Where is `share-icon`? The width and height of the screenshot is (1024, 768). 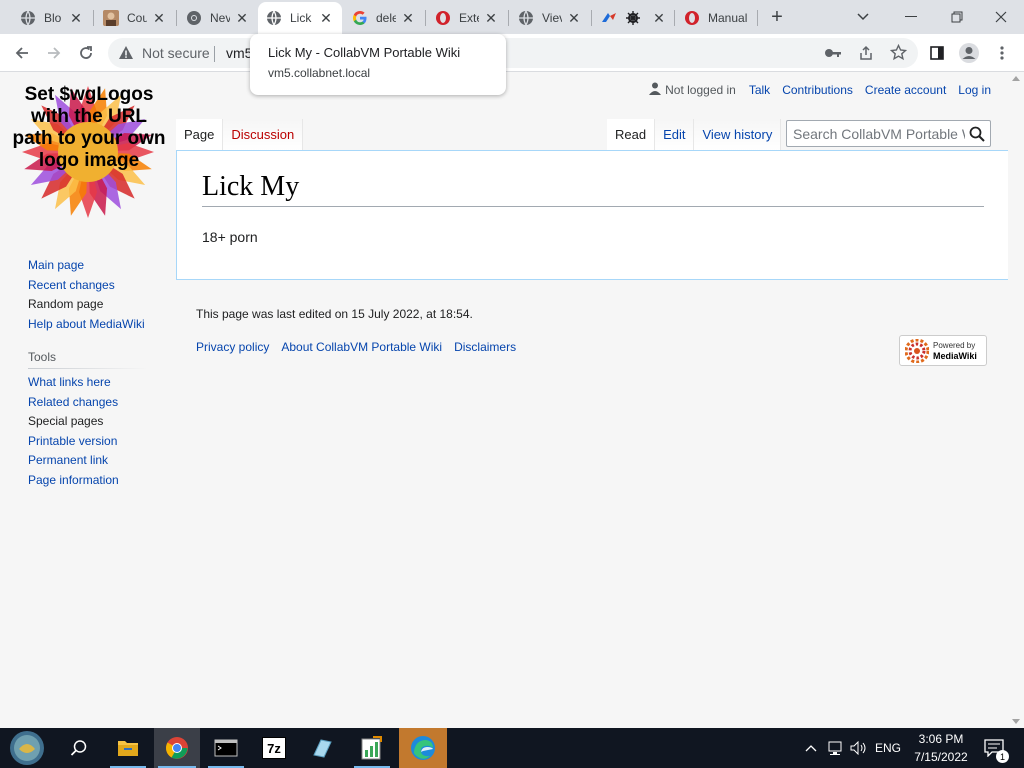
share-icon is located at coordinates (866, 54).